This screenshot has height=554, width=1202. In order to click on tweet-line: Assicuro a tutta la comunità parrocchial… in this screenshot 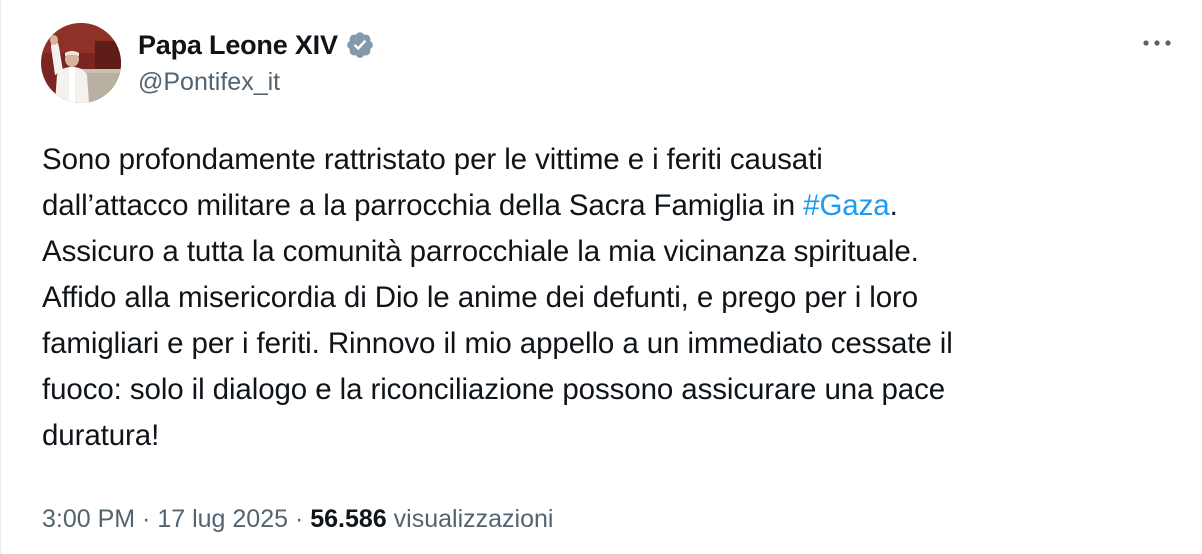, I will do `click(480, 251)`.